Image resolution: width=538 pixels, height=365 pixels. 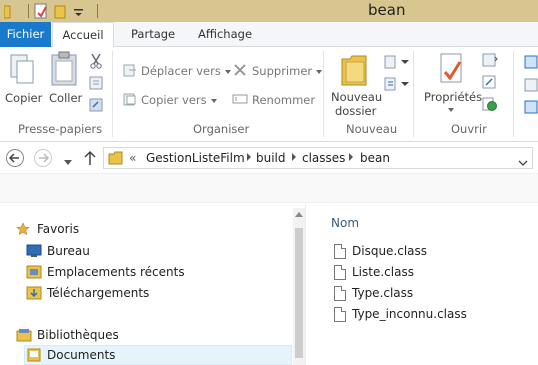 I want to click on breadcrumb-item: build, so click(x=271, y=158).